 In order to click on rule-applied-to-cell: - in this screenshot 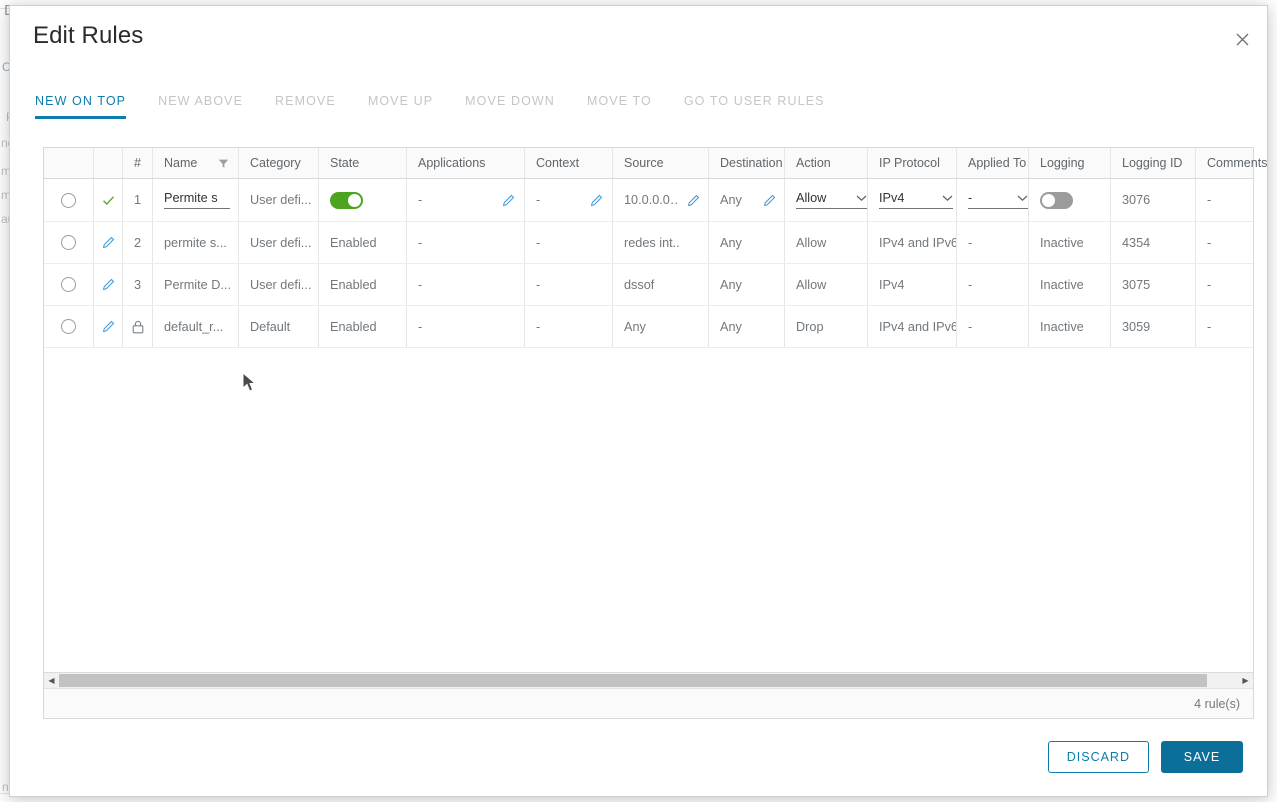, I will do `click(993, 200)`.